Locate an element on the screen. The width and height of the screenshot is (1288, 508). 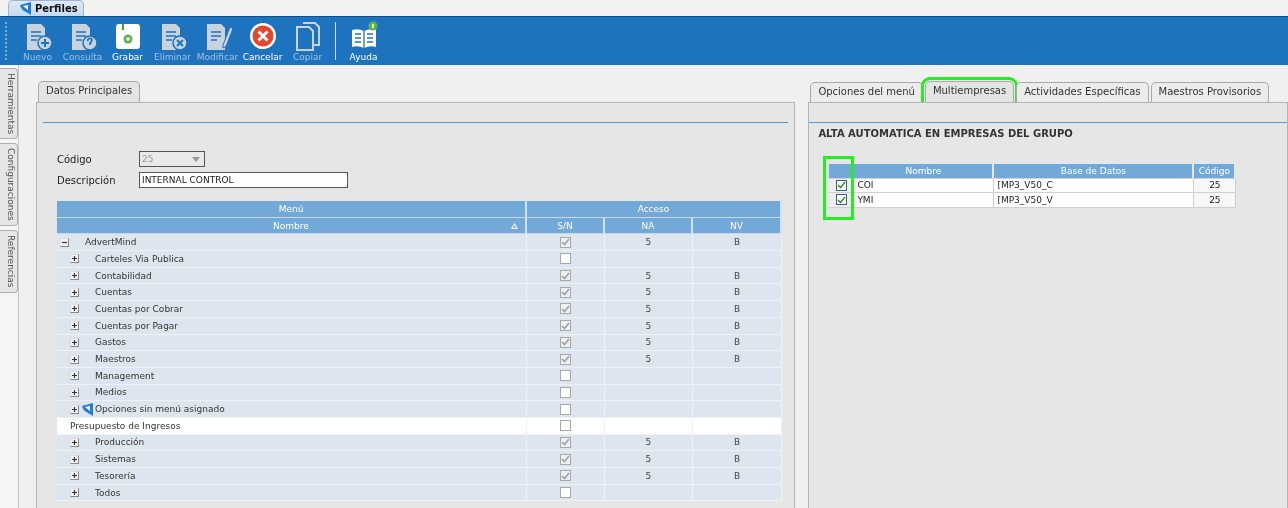
tree-item-label: Gastos is located at coordinates (110, 342).